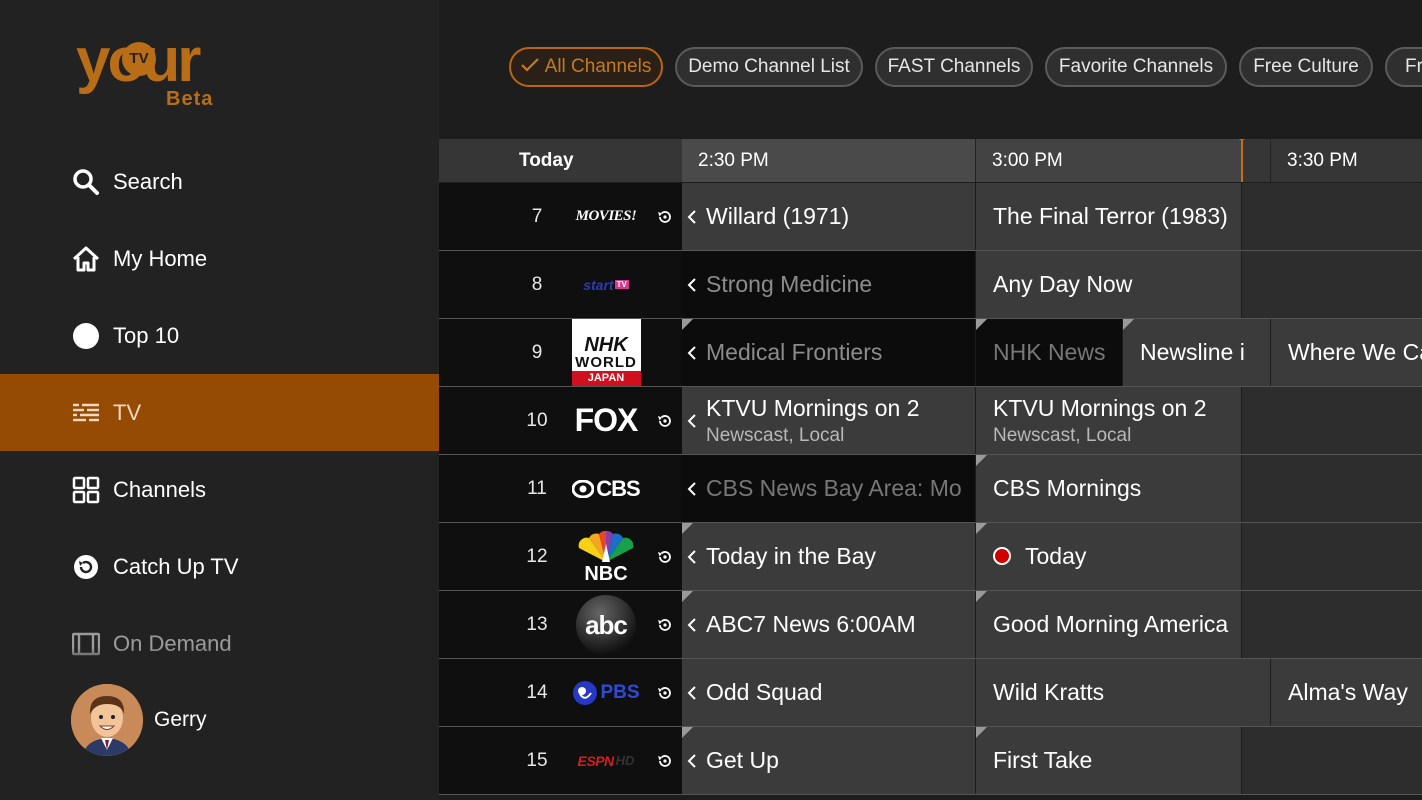 This screenshot has width=1422, height=800. Describe the element at coordinates (1346, 692) in the screenshot. I see `program-cell: Alma's Way` at that location.